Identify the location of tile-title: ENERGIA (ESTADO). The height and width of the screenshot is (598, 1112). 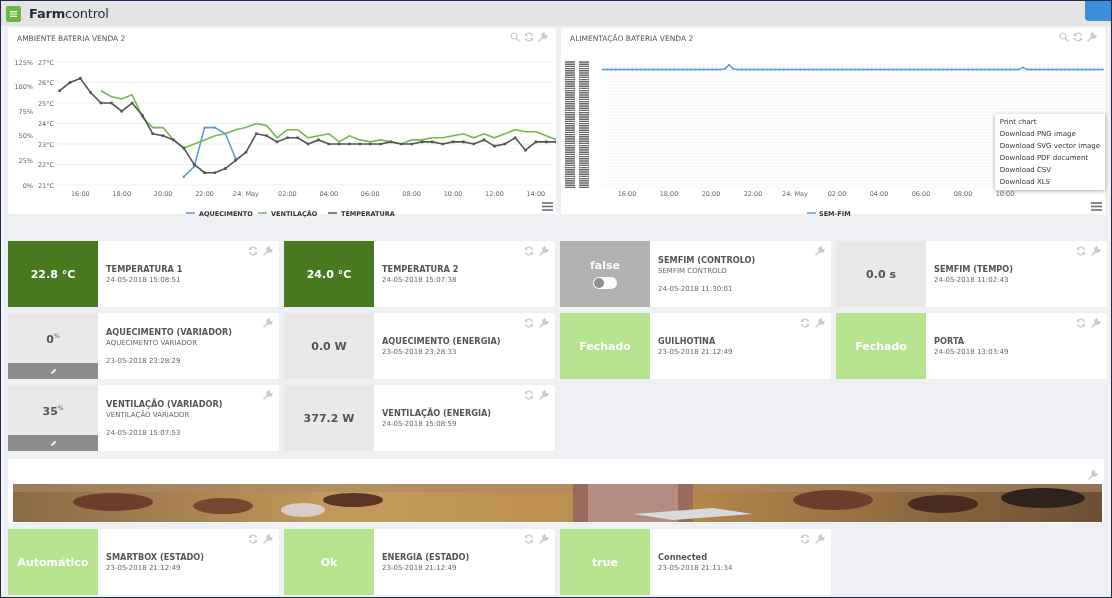
(426, 557).